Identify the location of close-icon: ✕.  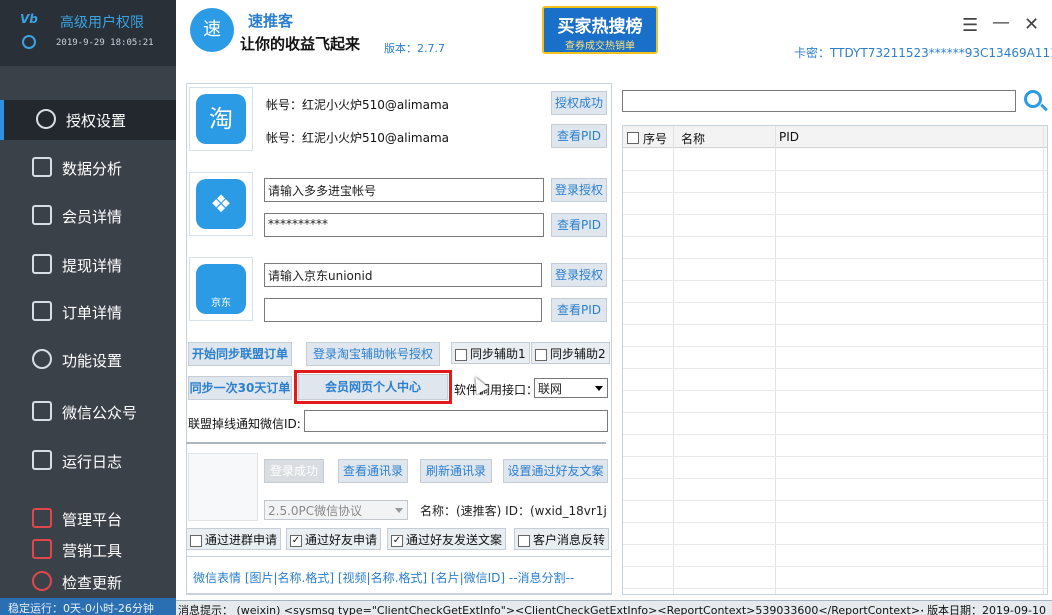
(1031, 24).